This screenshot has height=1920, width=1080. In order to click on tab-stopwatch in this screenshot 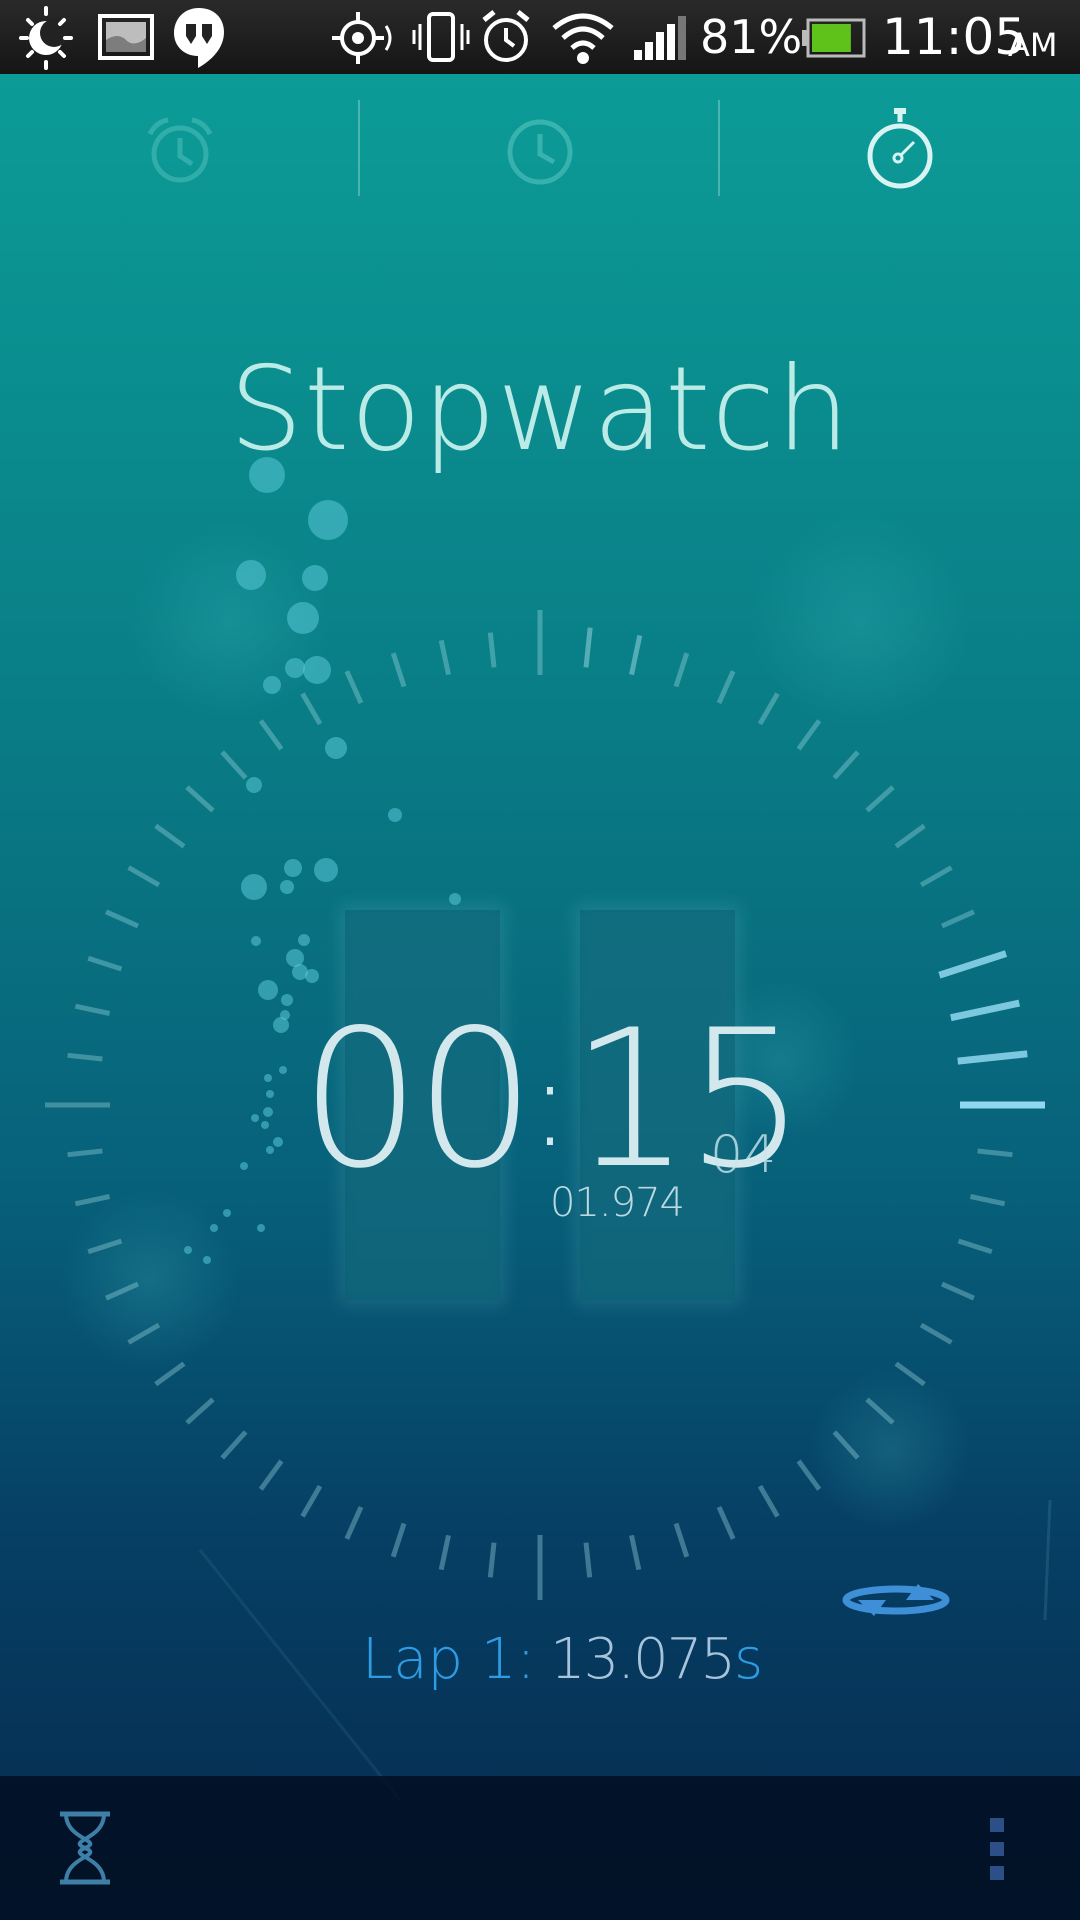, I will do `click(900, 149)`.